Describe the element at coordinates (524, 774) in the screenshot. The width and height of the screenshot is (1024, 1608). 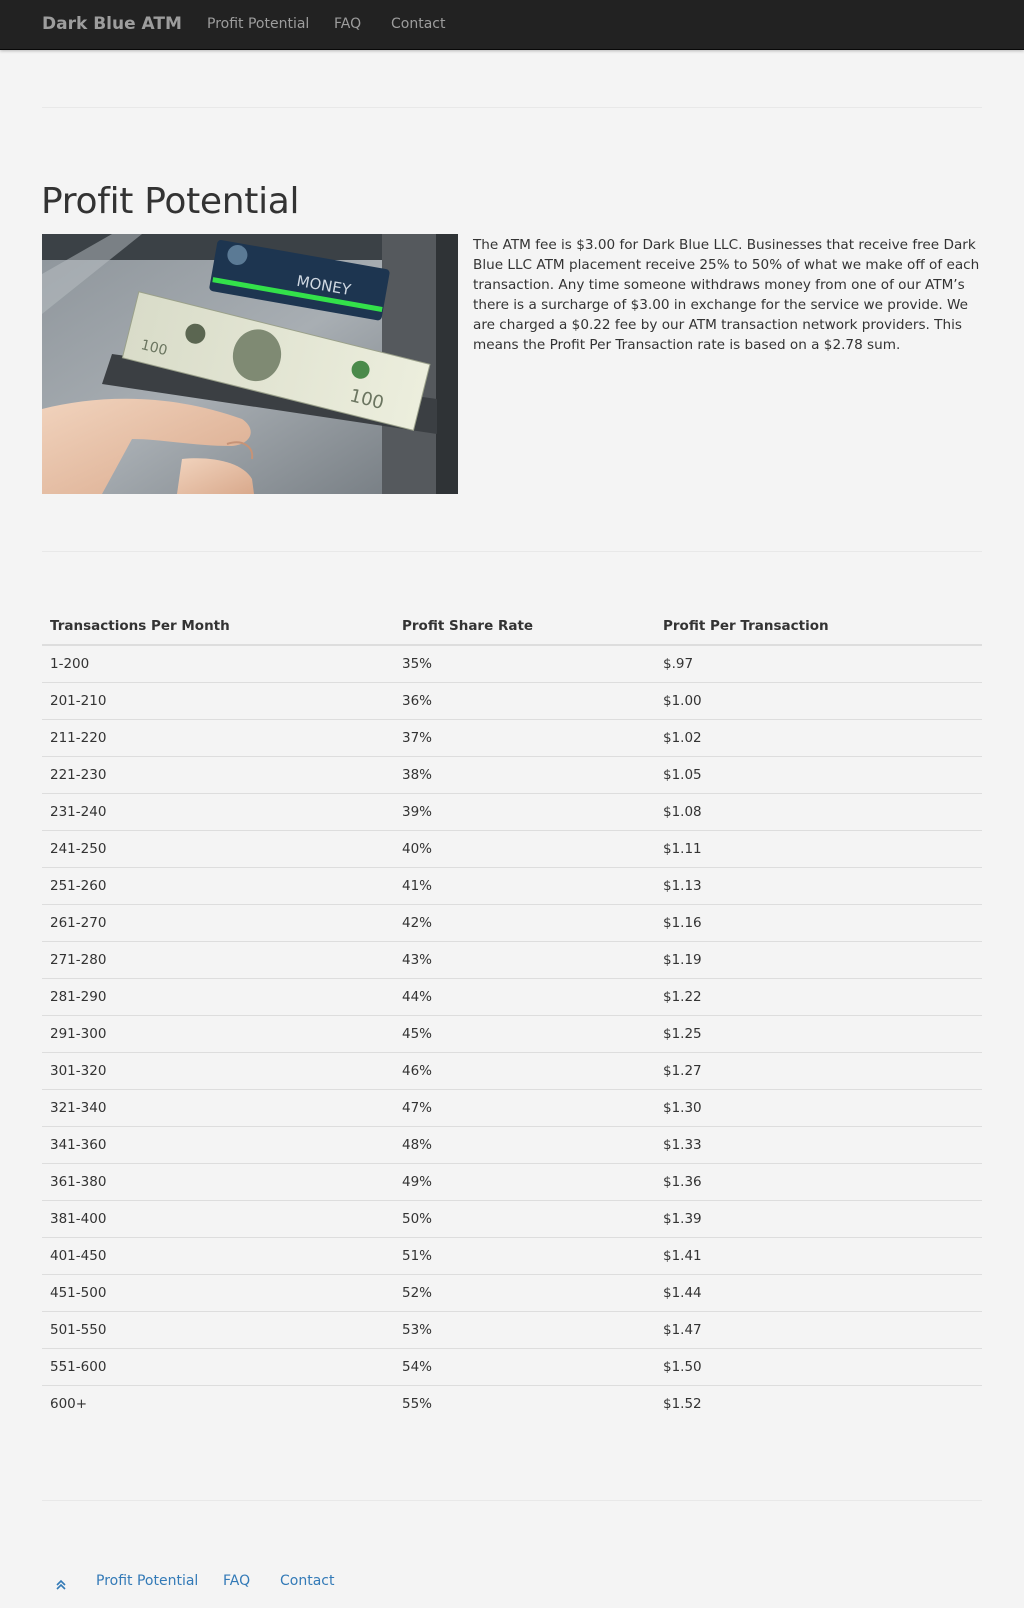
I see `cell-share-rate: 38%` at that location.